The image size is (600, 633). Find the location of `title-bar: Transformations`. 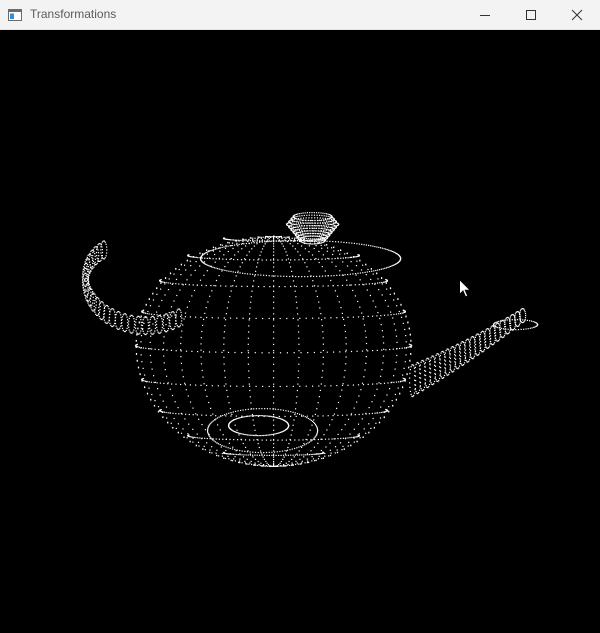

title-bar: Transformations is located at coordinates (300, 15).